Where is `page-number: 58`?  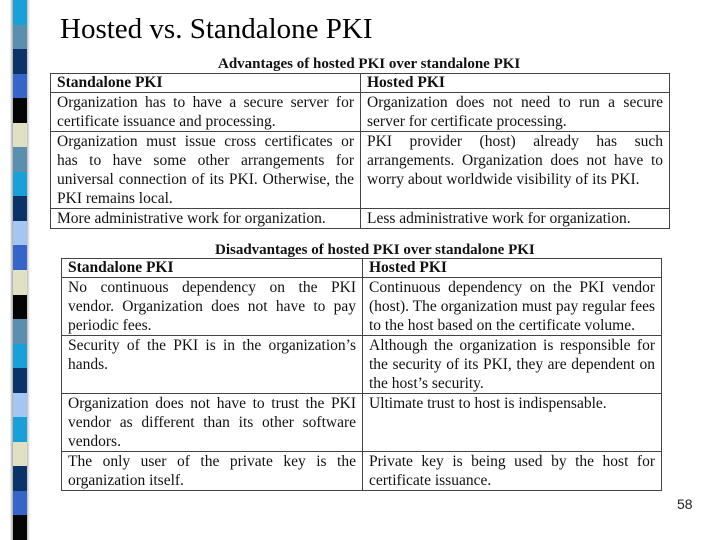 page-number: 58 is located at coordinates (685, 504).